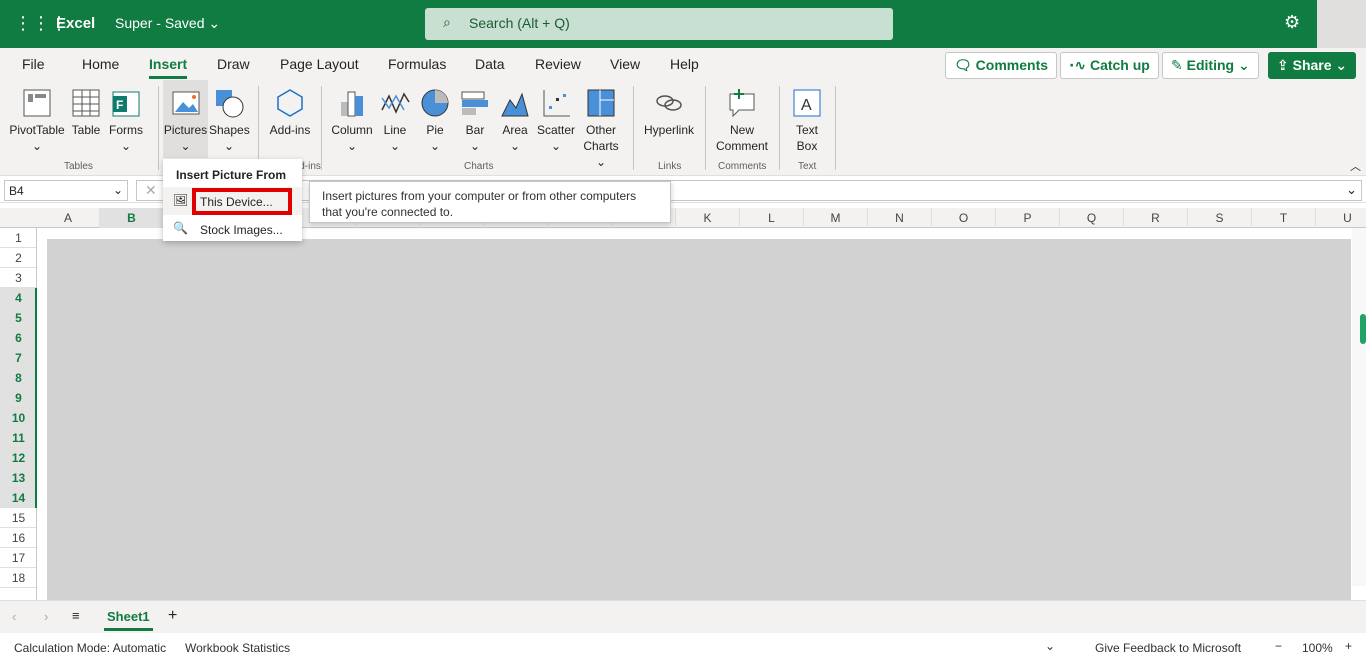 This screenshot has height=657, width=1366. What do you see at coordinates (18, 518) in the screenshot?
I see `row-header: 15` at bounding box center [18, 518].